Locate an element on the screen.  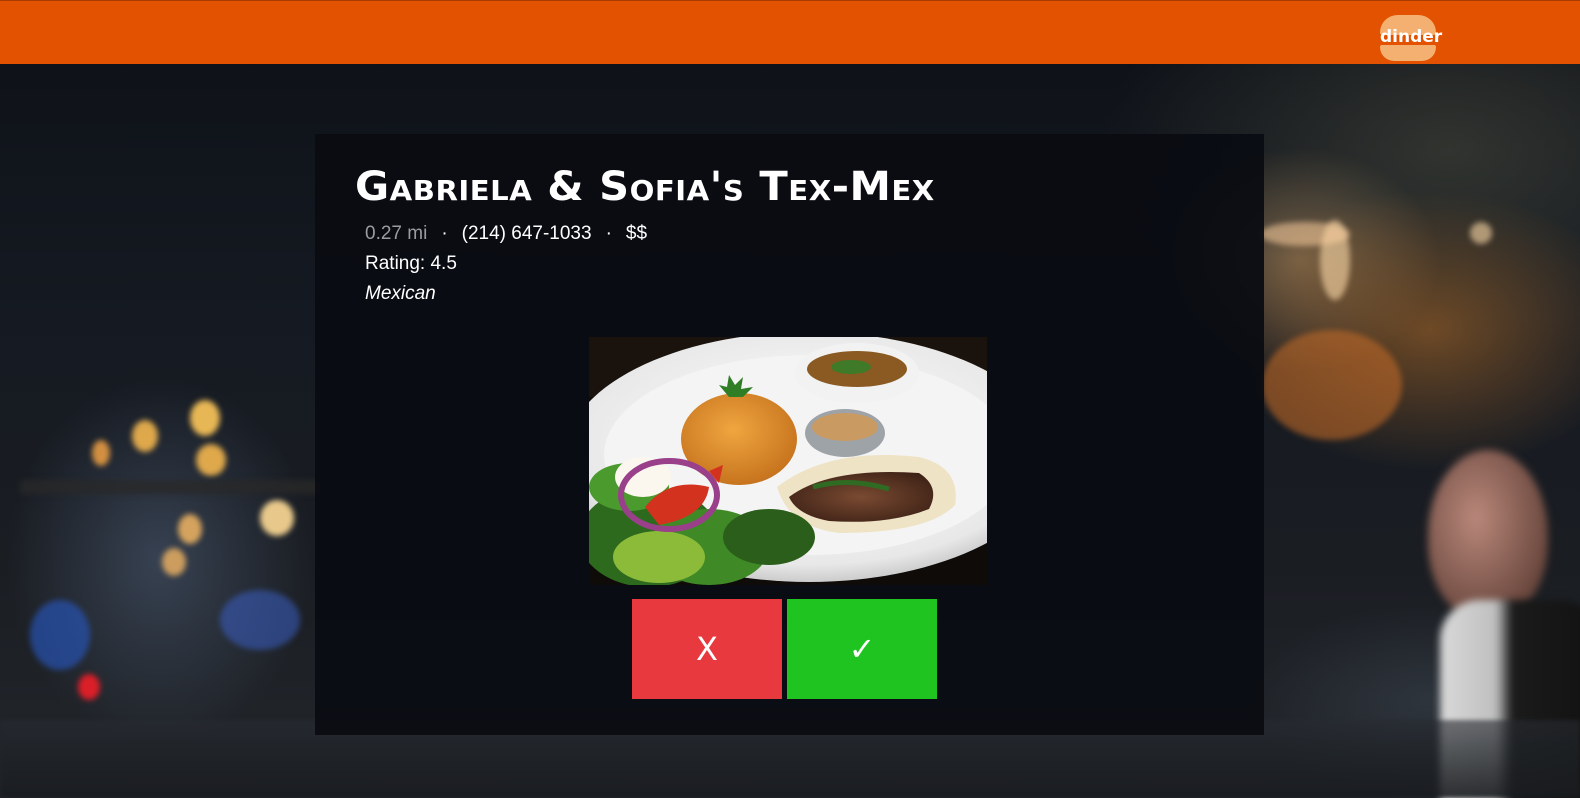
reject-button: X is located at coordinates (707, 649).